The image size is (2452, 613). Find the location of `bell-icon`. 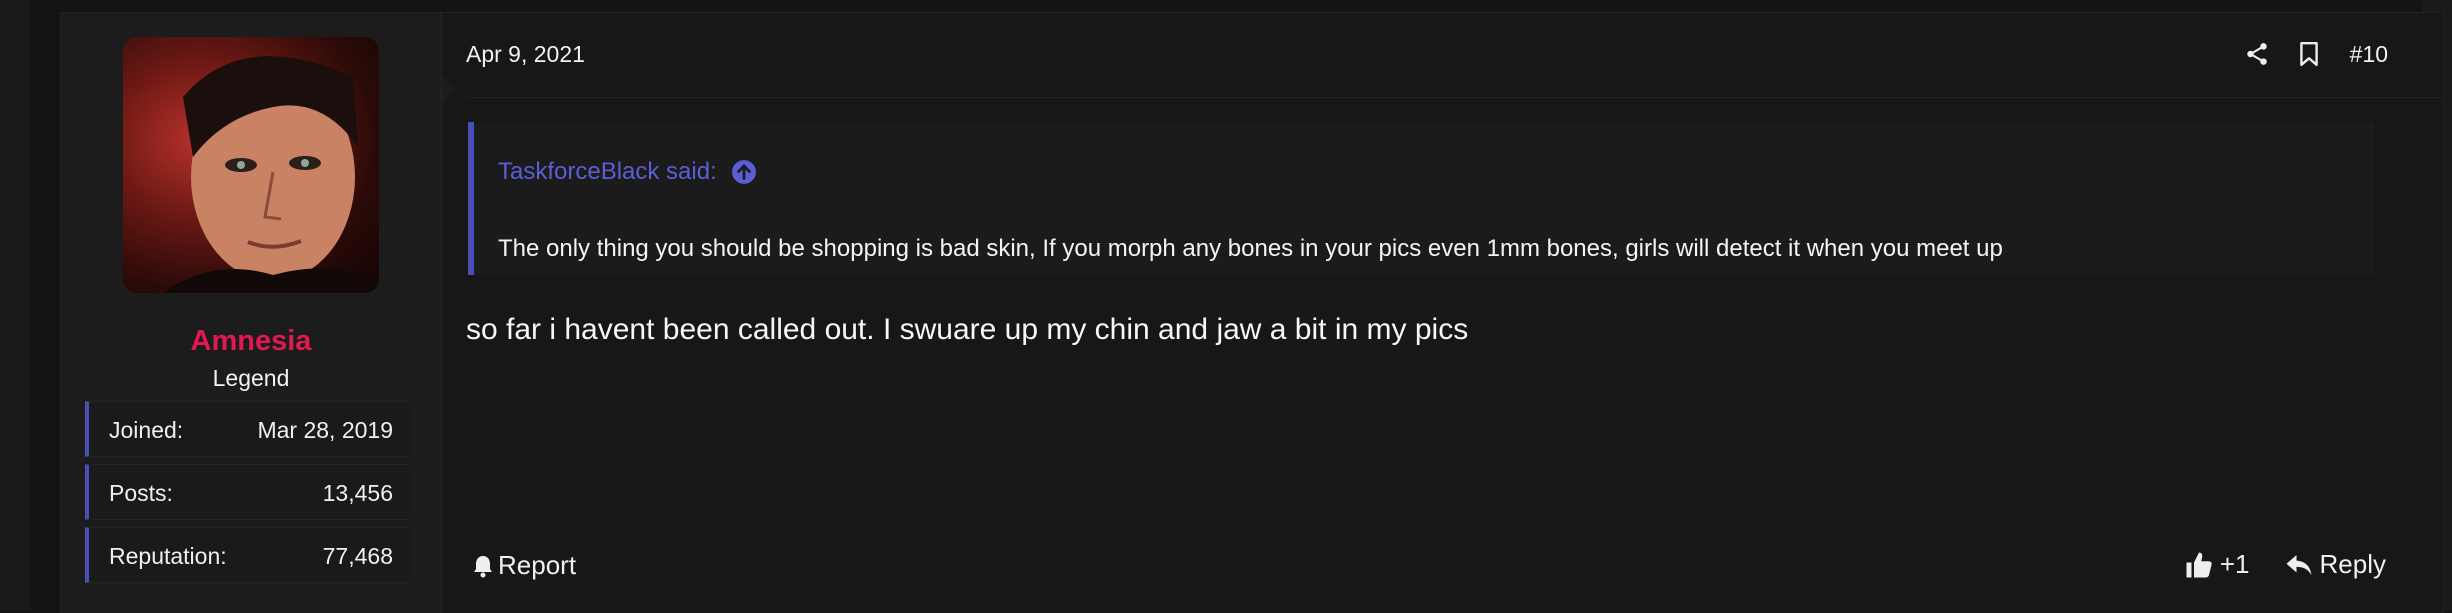

bell-icon is located at coordinates (483, 566).